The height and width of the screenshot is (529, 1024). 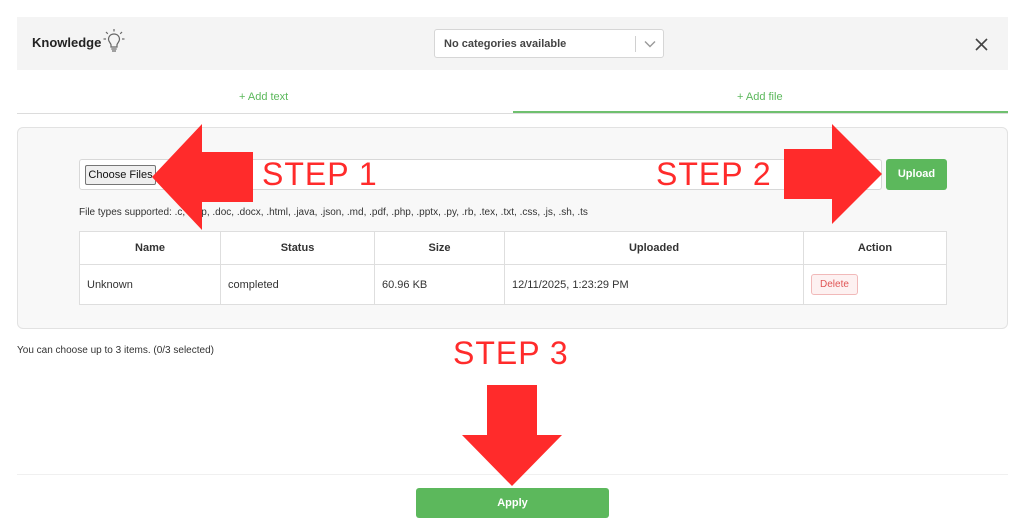 I want to click on apply-button: Apply, so click(x=512, y=503).